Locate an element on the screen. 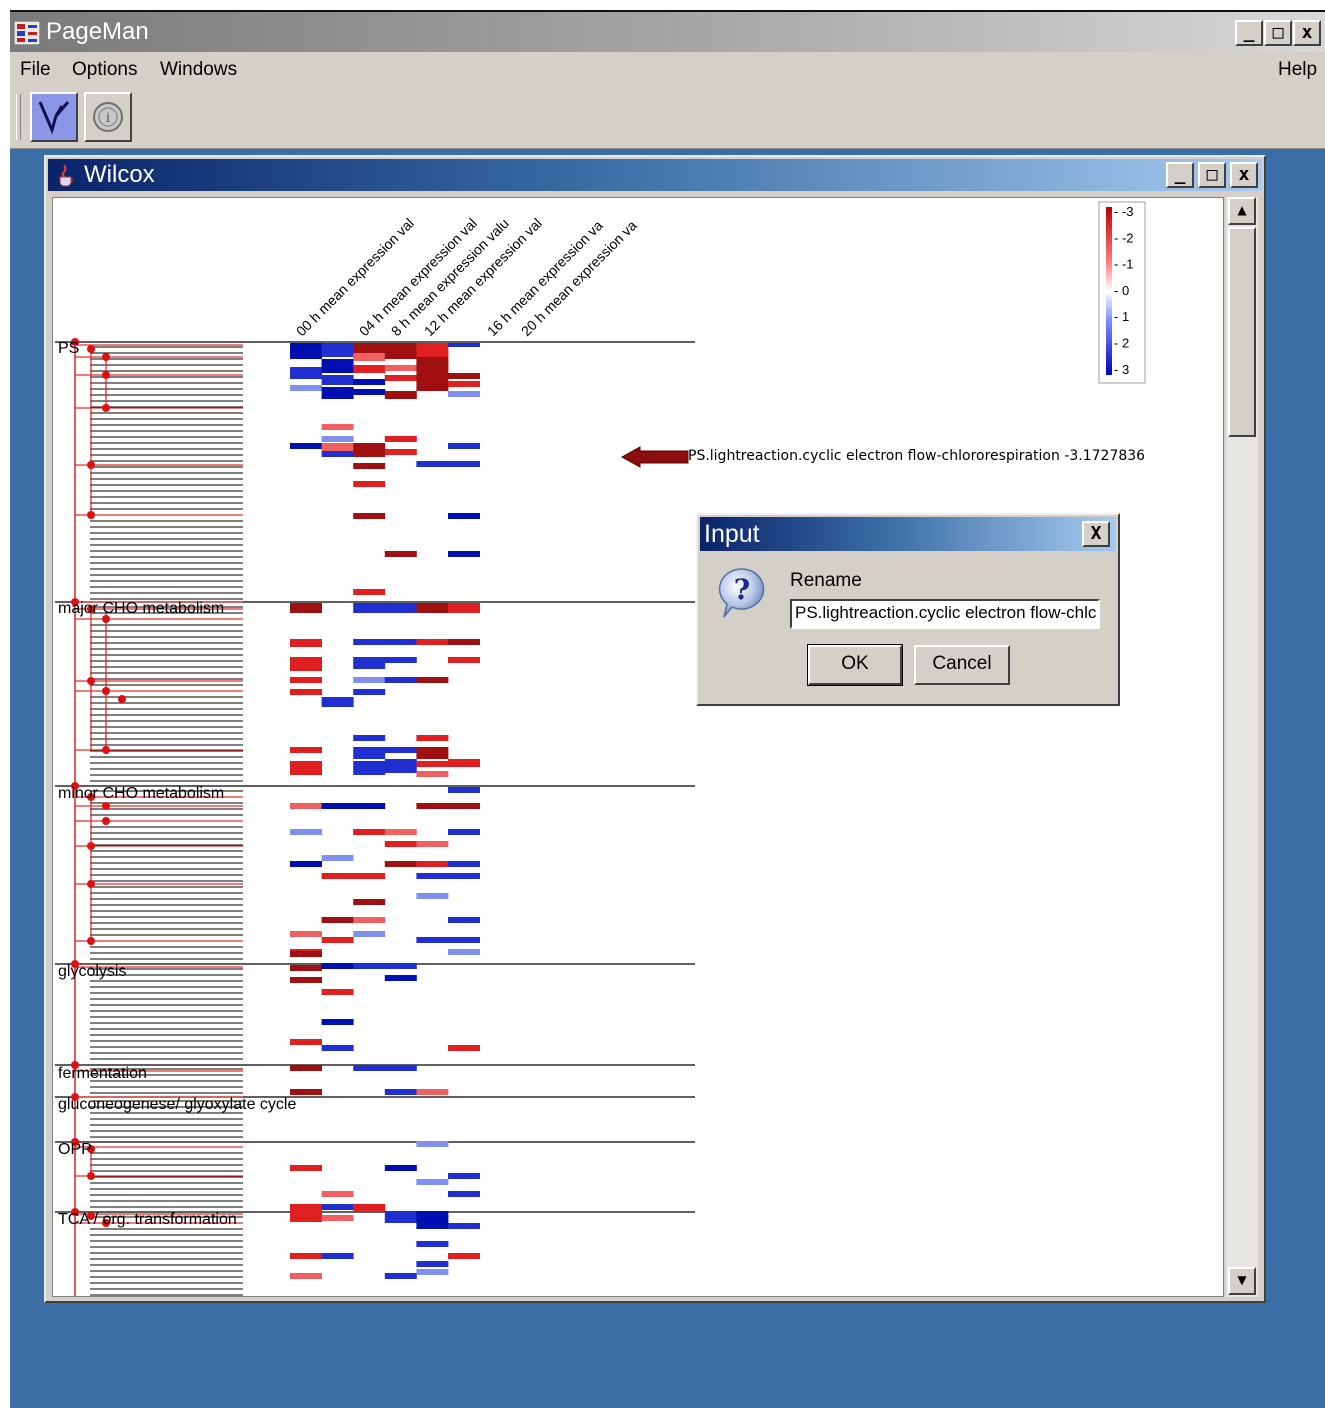 This screenshot has width=1325, height=1408. cancel-button: Cancel is located at coordinates (962, 665).